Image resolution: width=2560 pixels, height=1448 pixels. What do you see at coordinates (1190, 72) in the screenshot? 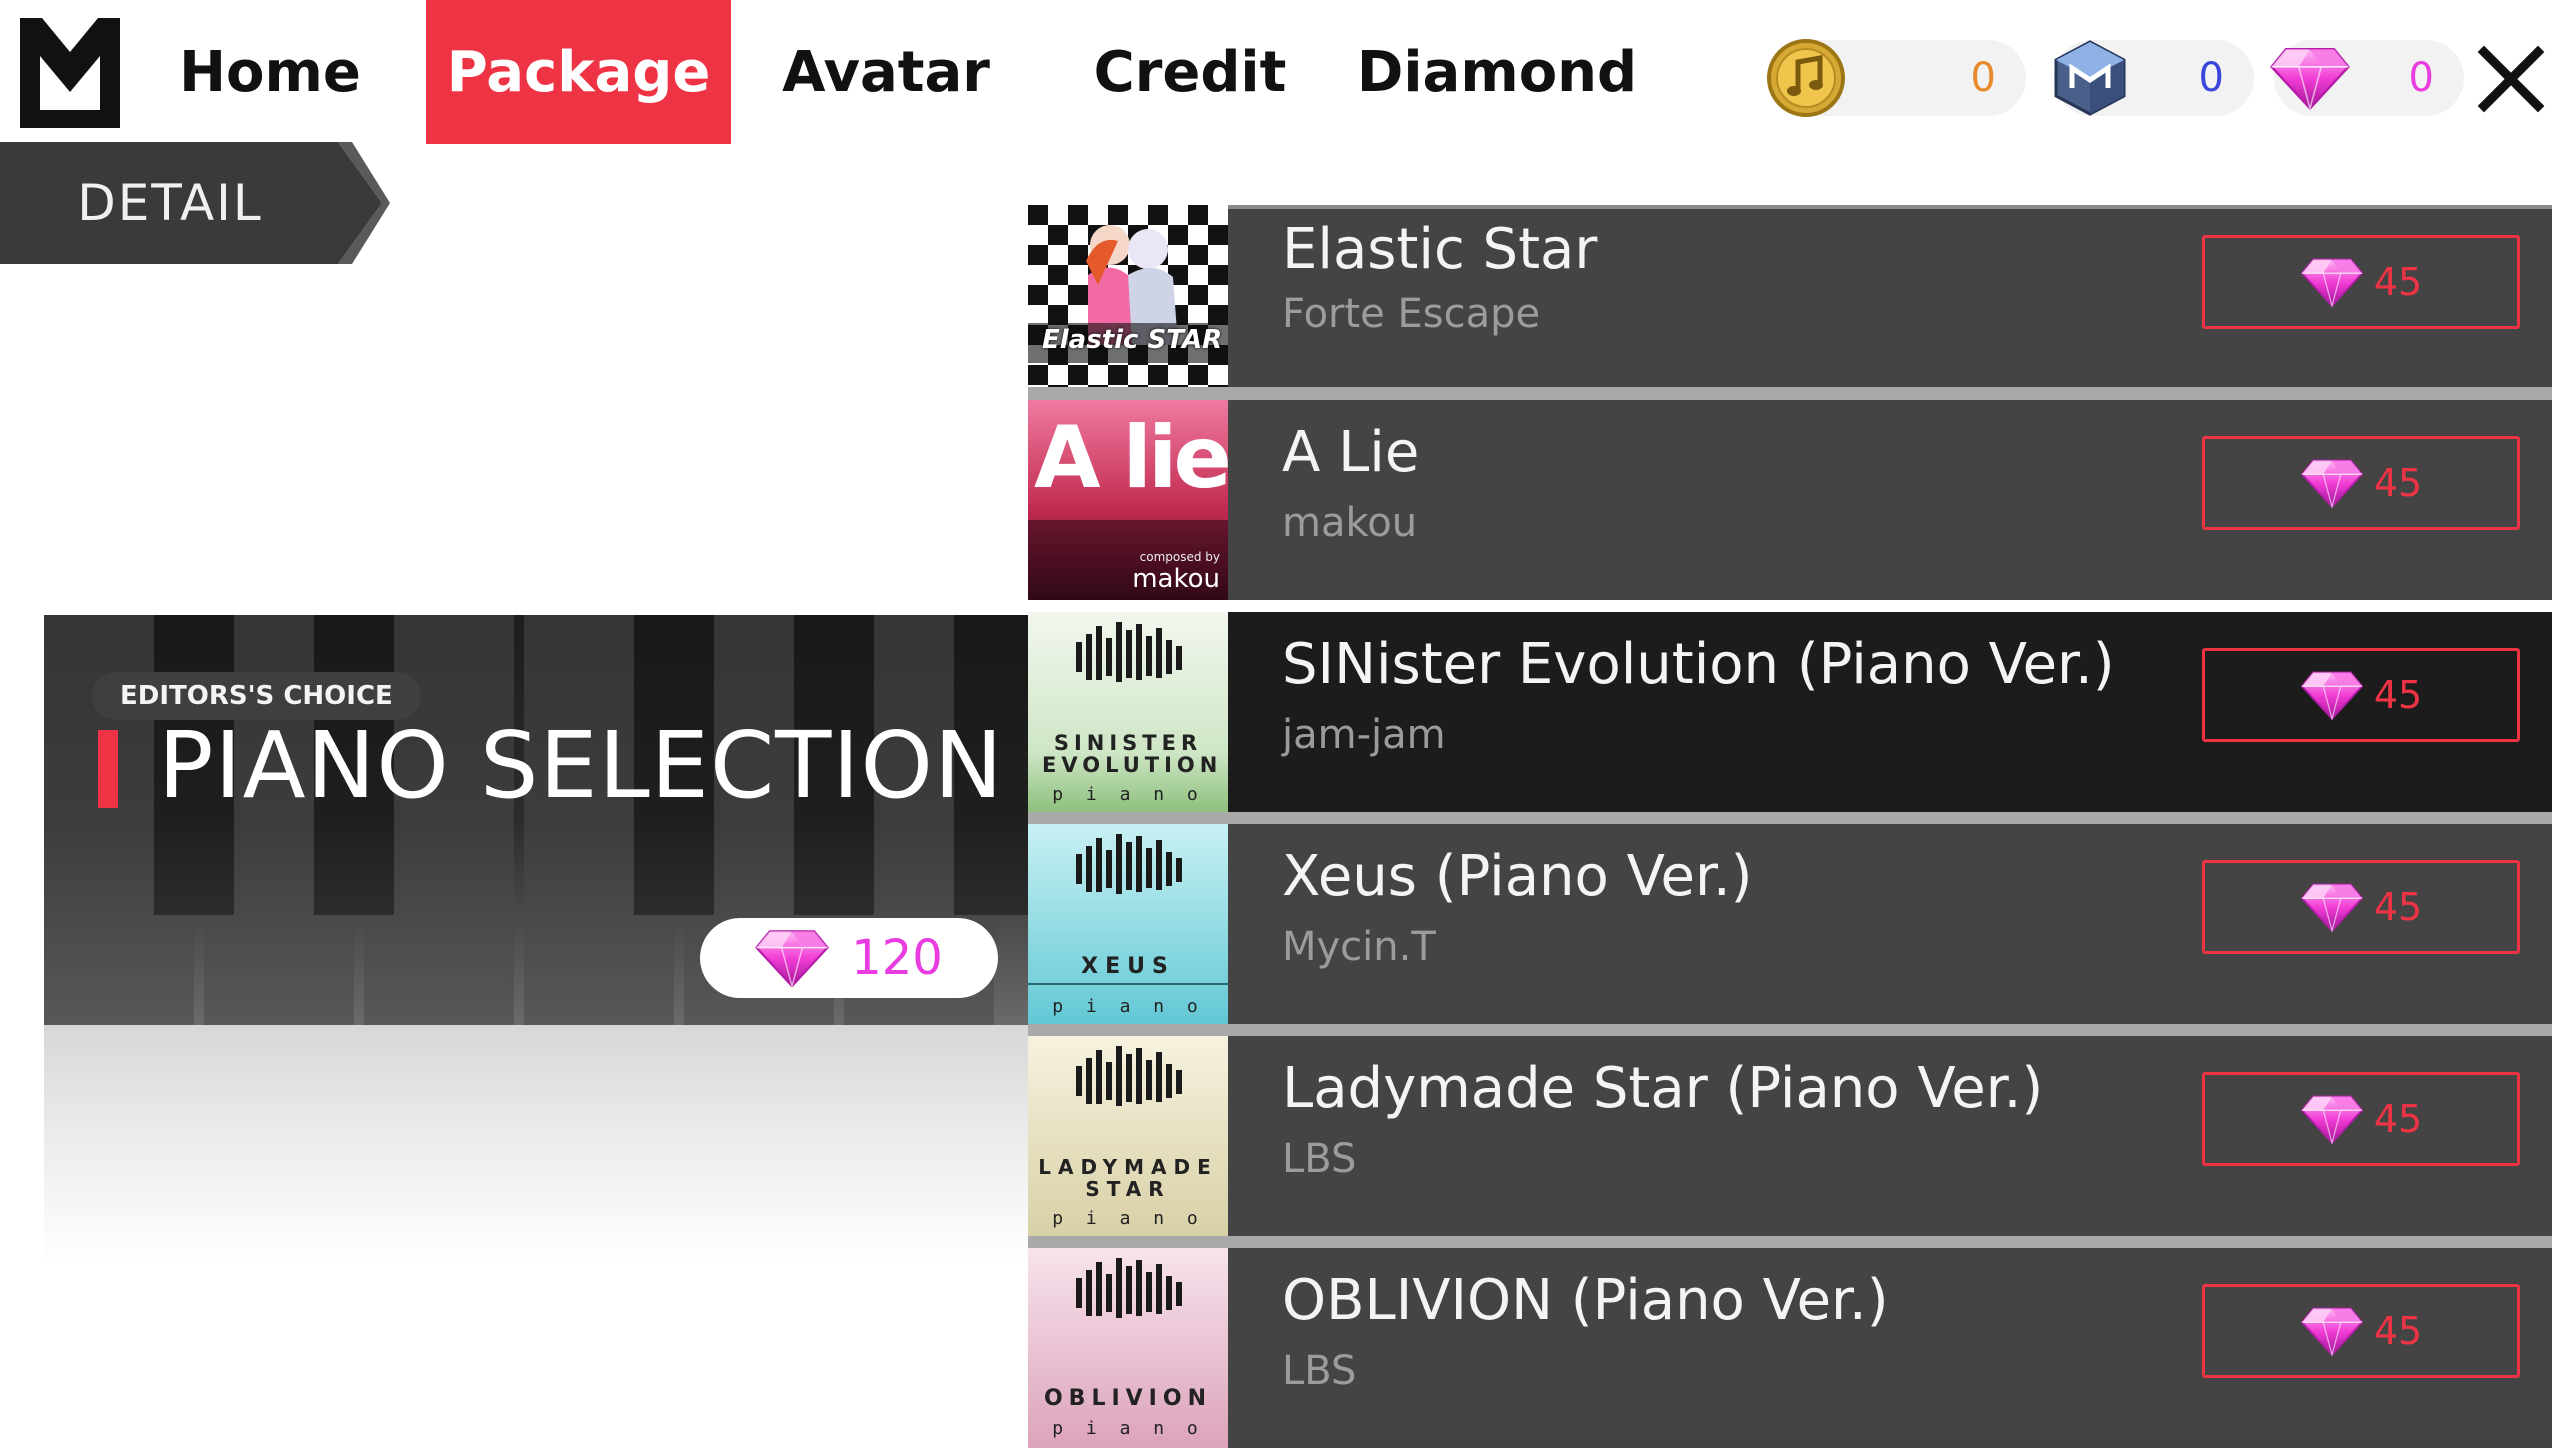
I see `tab-credit: Credit` at bounding box center [1190, 72].